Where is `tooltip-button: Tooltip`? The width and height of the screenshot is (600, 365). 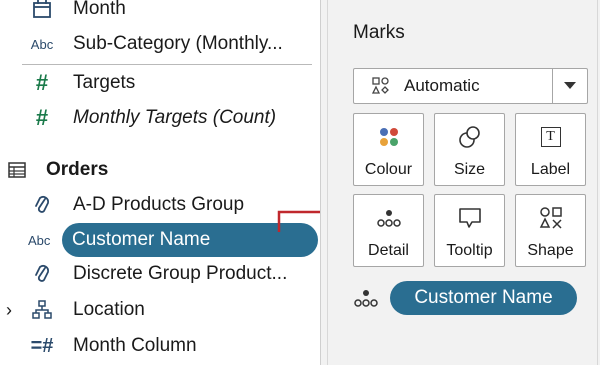 tooltip-button: Tooltip is located at coordinates (469, 230).